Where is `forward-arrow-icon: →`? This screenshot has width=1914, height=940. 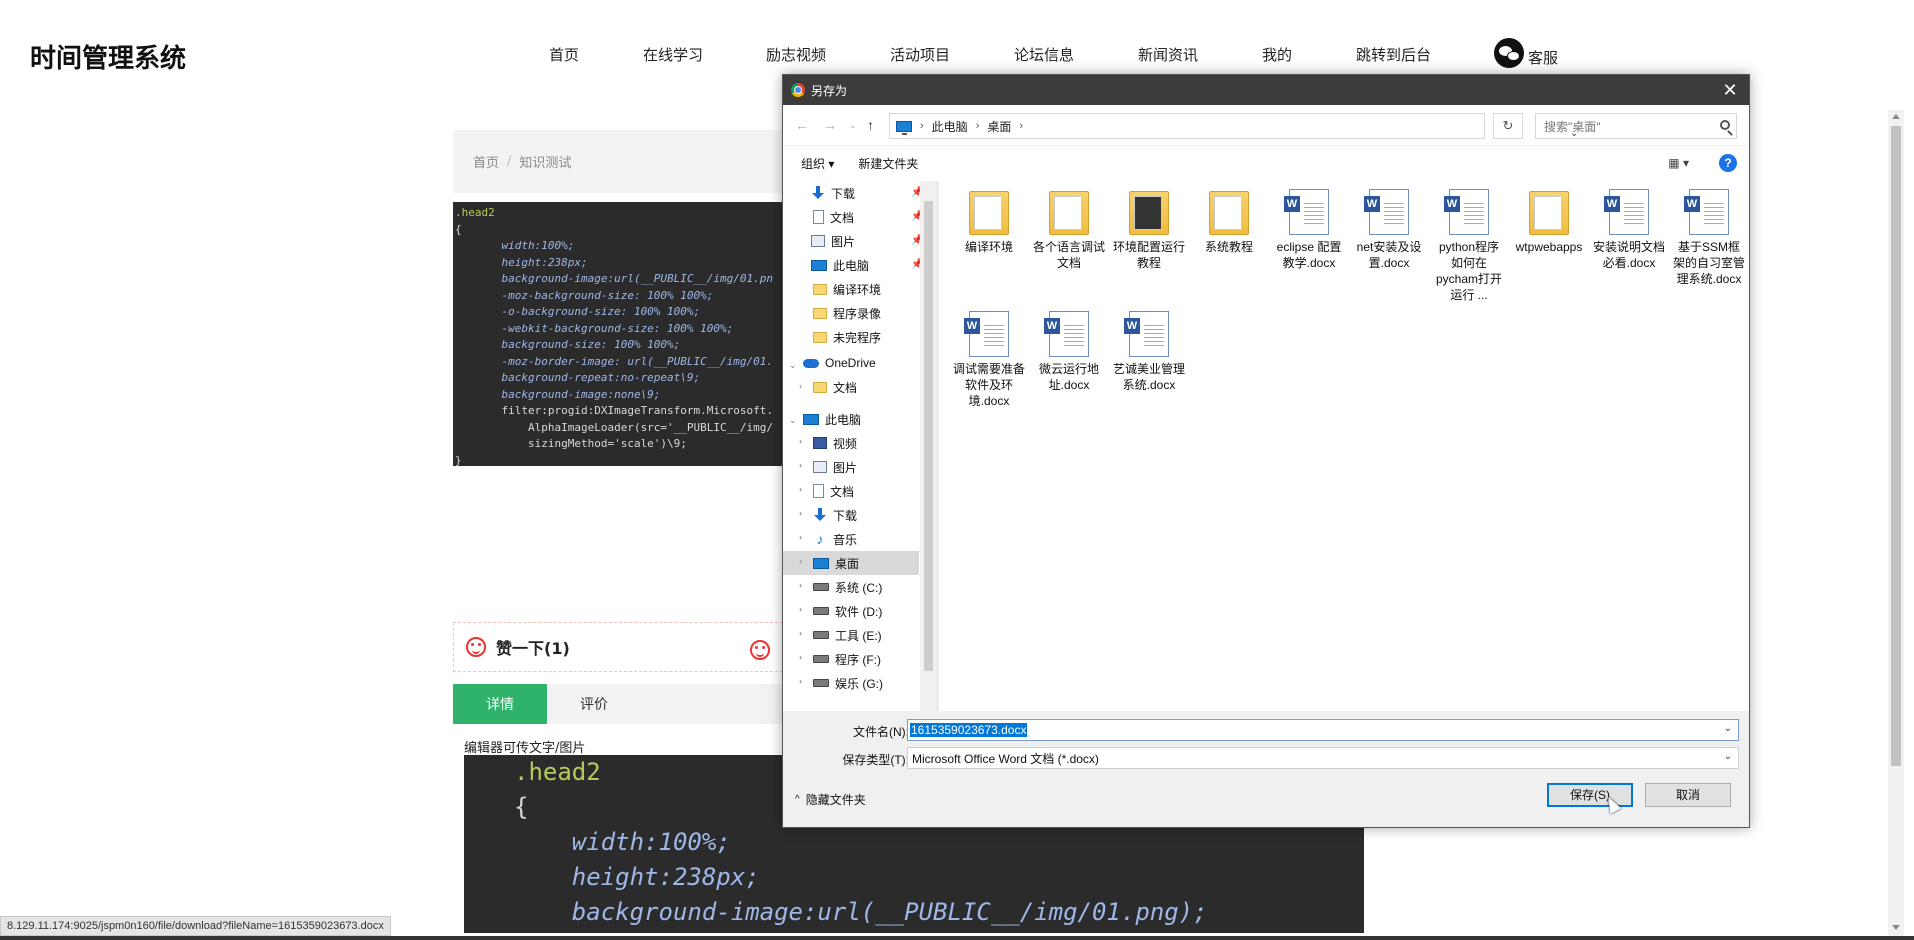
forward-arrow-icon: → is located at coordinates (830, 125).